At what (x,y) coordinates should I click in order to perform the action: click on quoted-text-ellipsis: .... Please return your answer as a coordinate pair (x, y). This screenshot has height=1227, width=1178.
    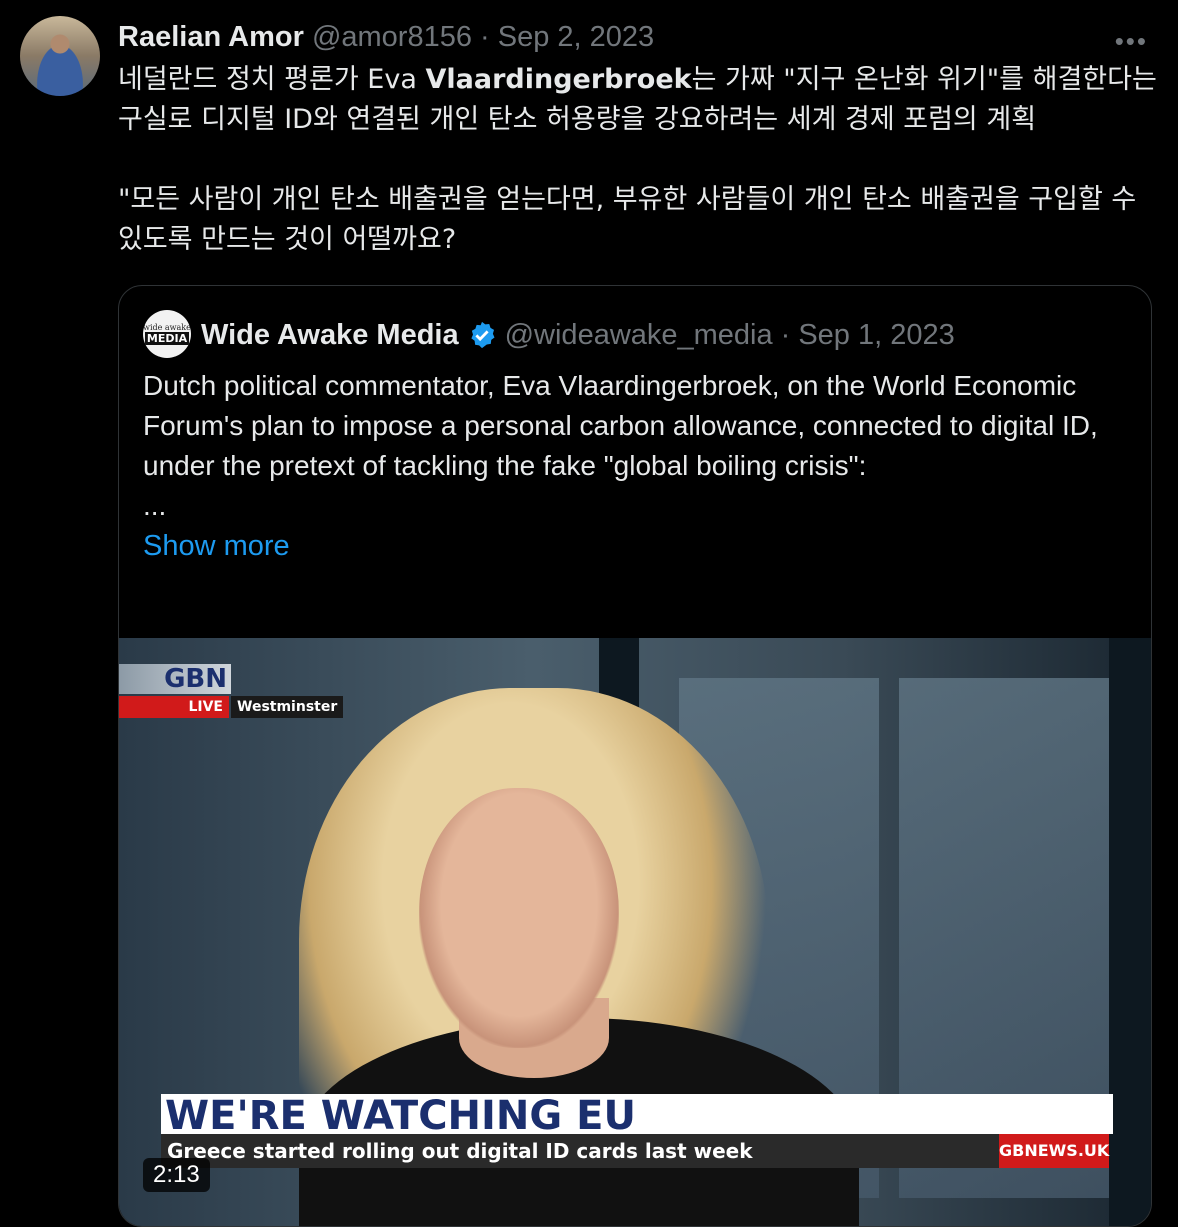
    Looking at the image, I should click on (155, 505).